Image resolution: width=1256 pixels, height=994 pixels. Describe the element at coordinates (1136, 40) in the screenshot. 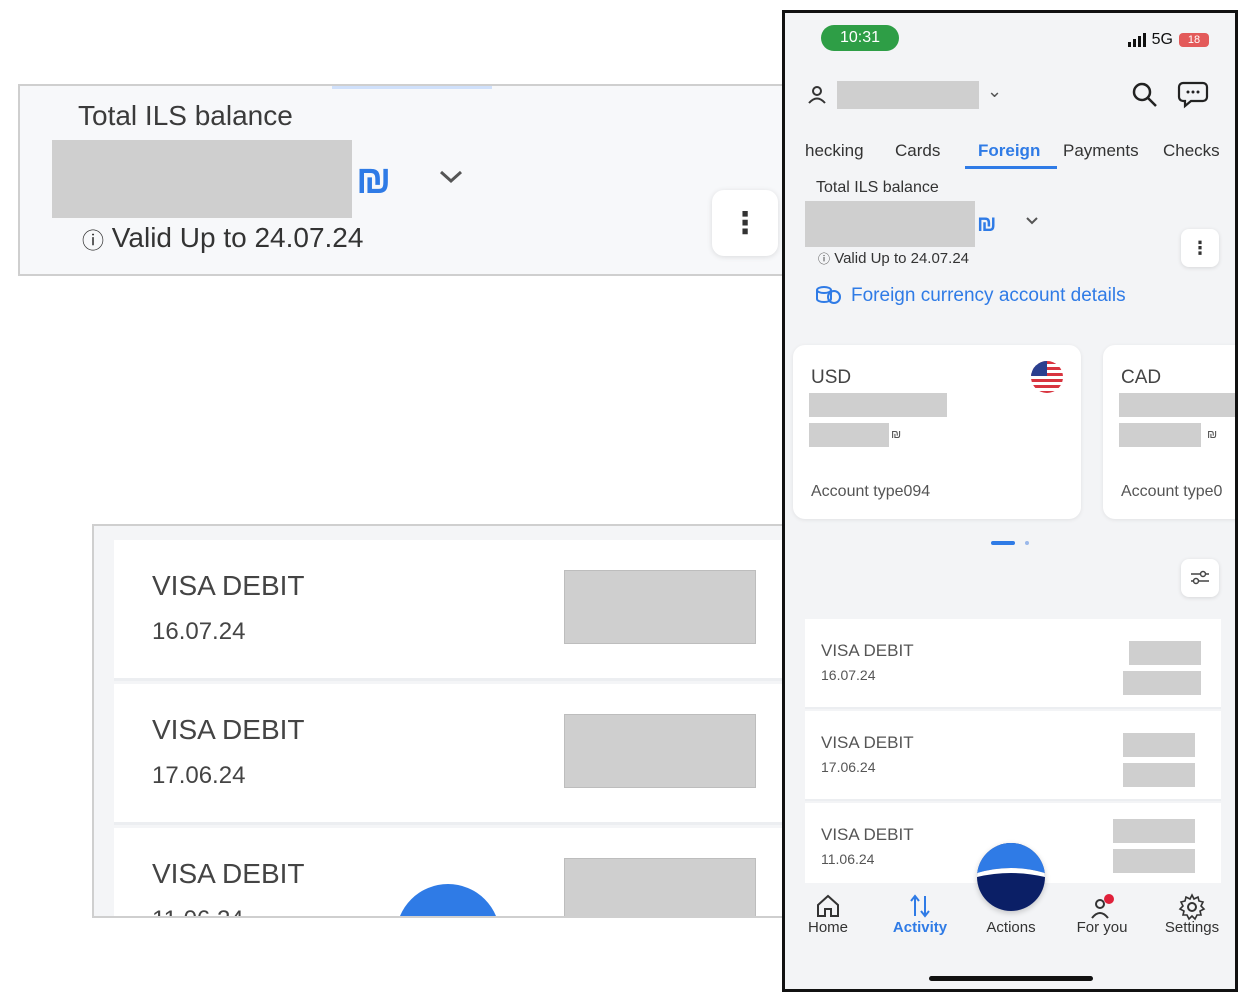

I see `signal-icon` at that location.